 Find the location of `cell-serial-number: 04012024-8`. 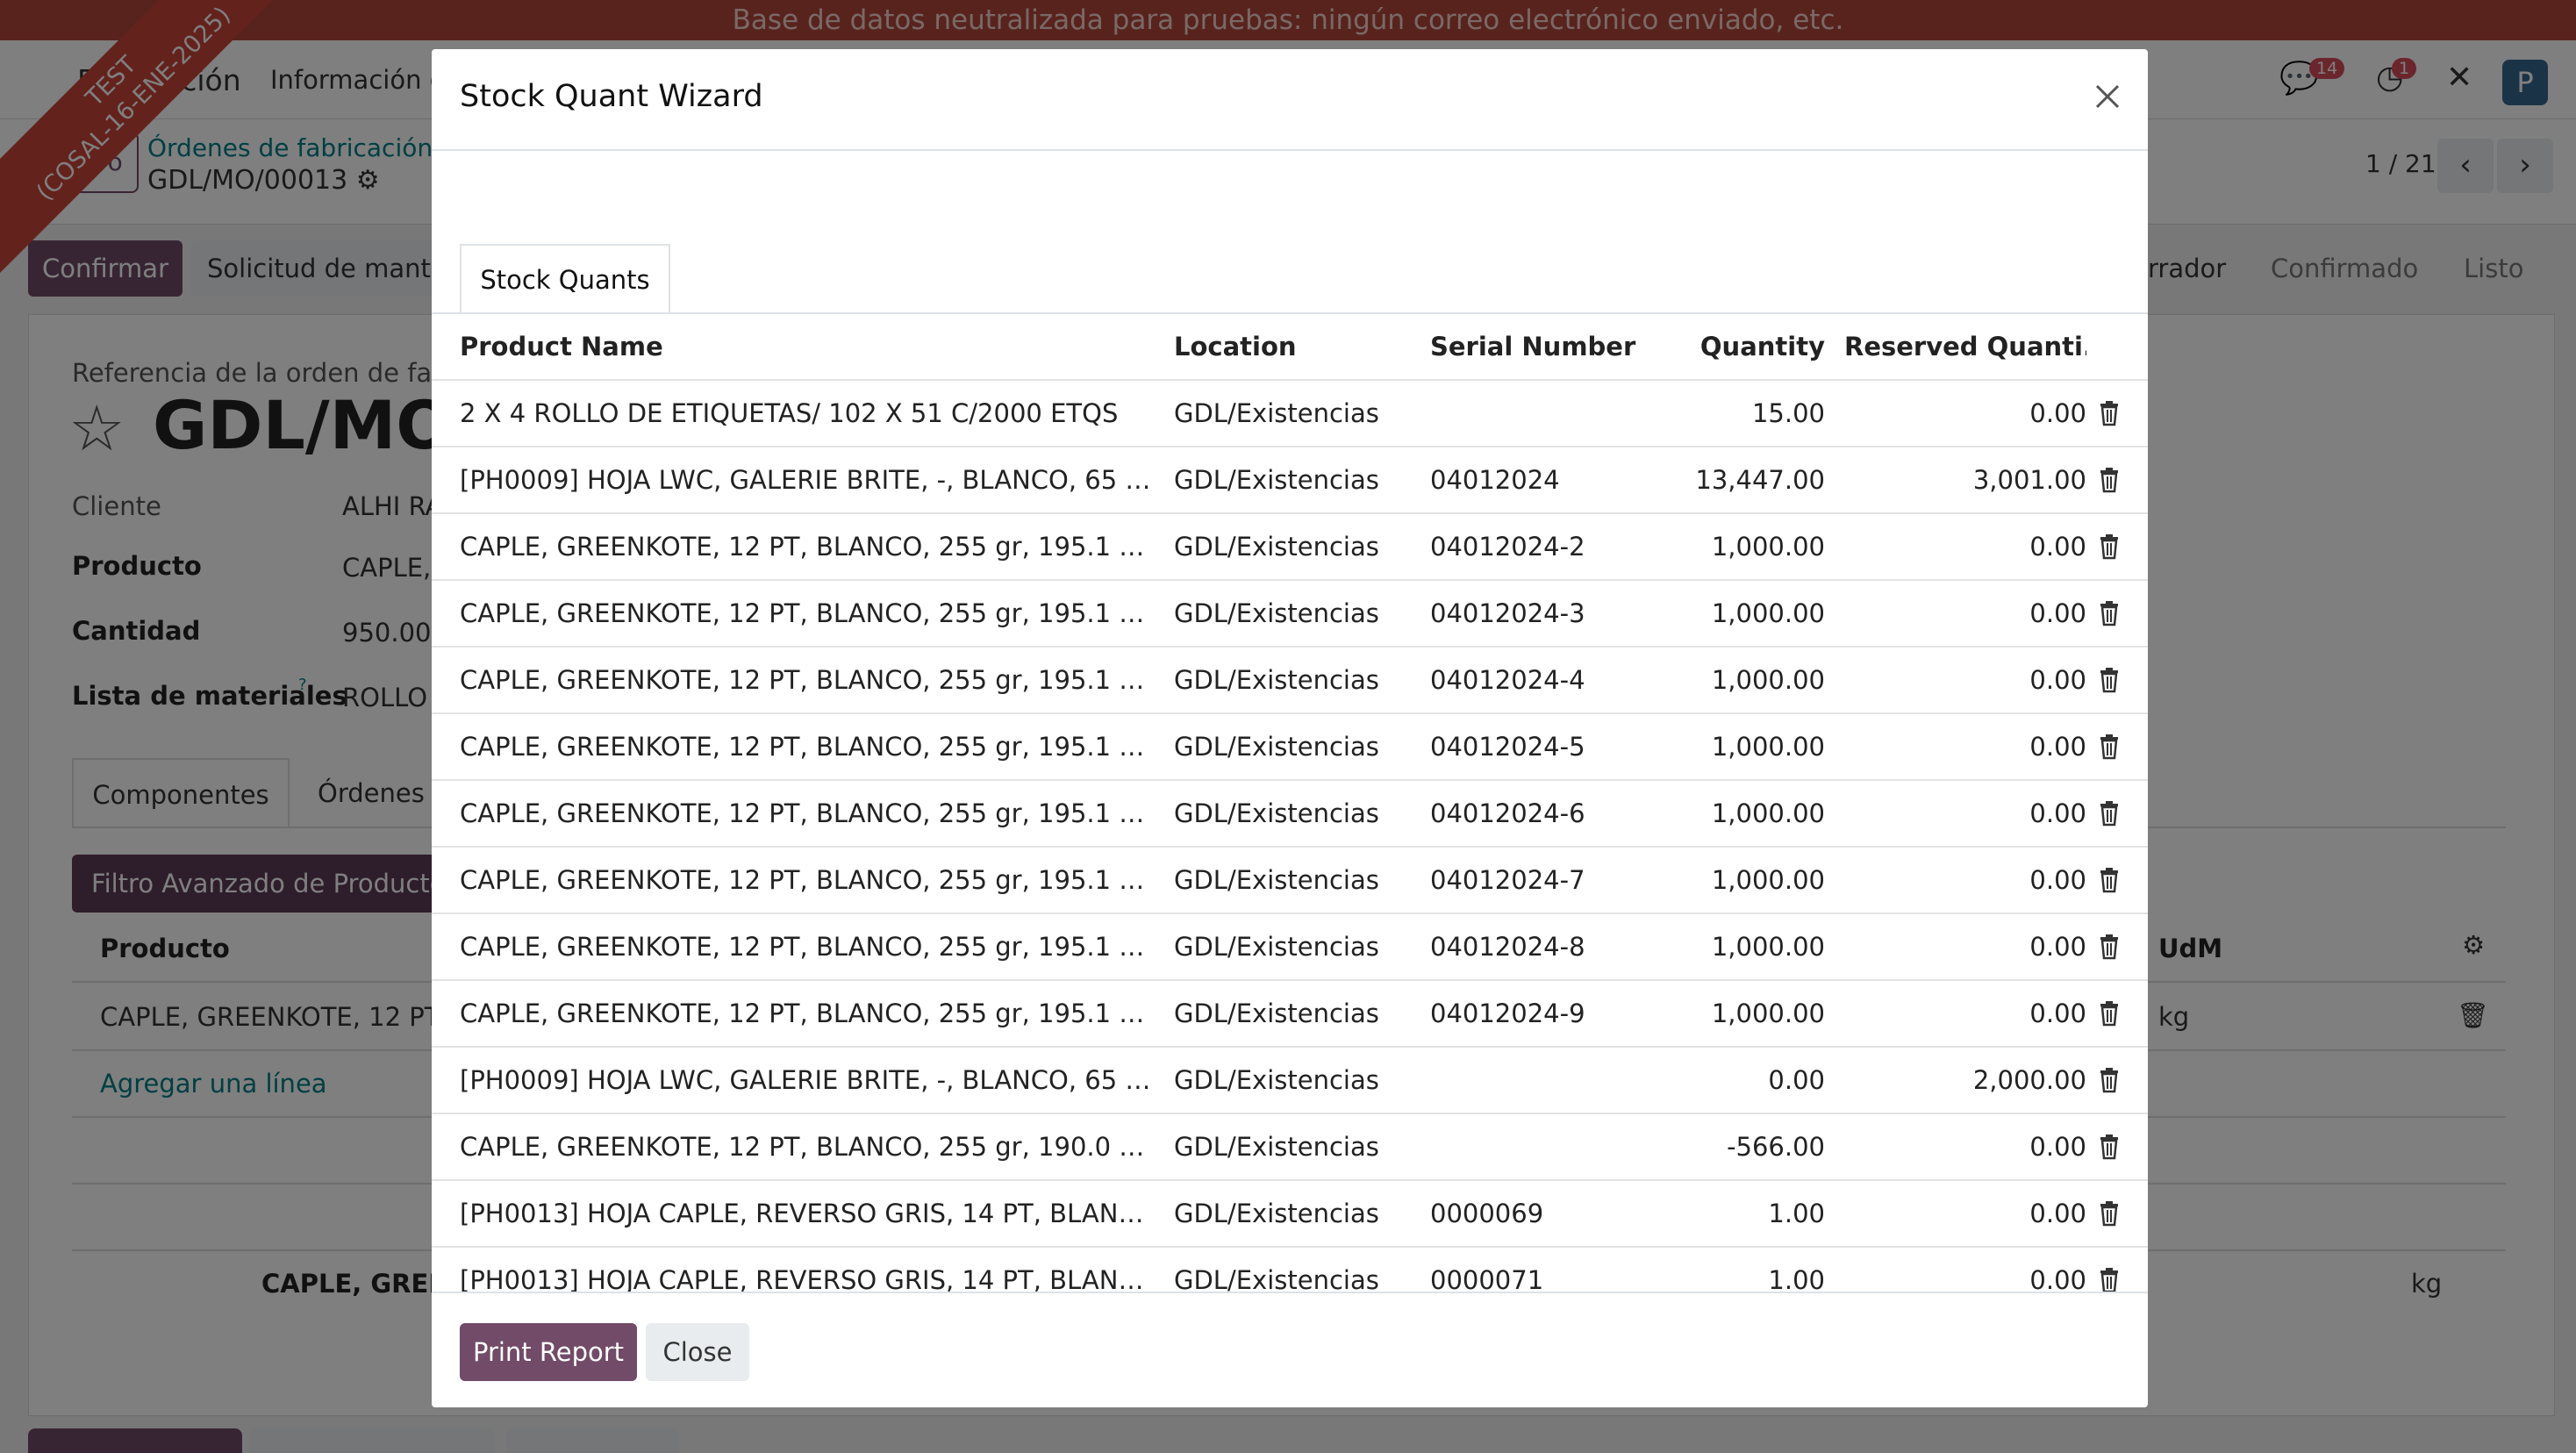

cell-serial-number: 04012024-8 is located at coordinates (1539, 947).